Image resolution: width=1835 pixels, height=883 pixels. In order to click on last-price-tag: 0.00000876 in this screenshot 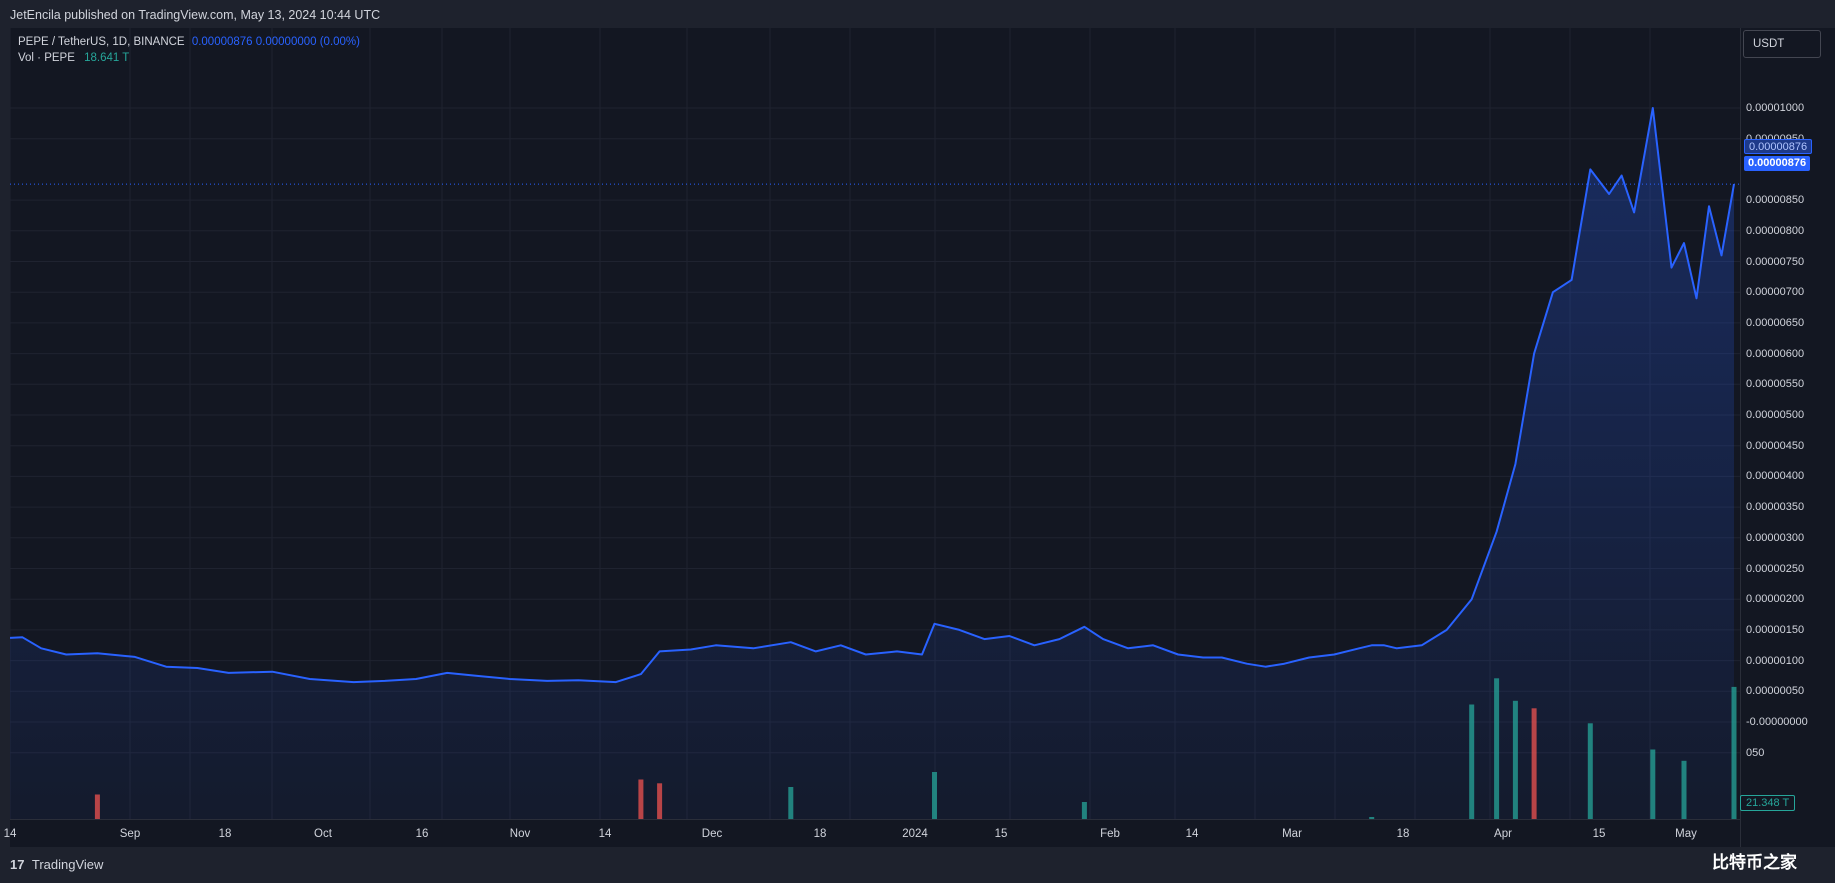, I will do `click(1778, 146)`.